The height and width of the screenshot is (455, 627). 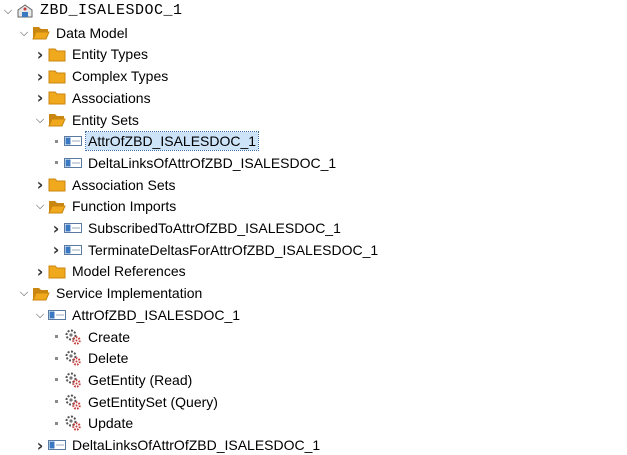 I want to click on tree-node: › Complex Types, so click(x=102, y=76).